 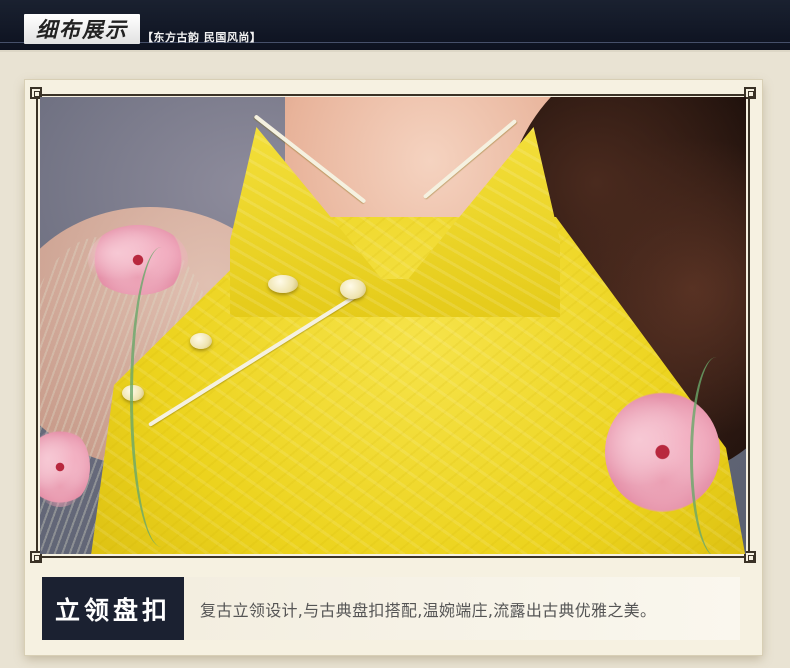 I want to click on caption-text: 复古立领设计,与古典盘扣搭配,温婉端庄,流露出古典优雅之美。, so click(x=428, y=610).